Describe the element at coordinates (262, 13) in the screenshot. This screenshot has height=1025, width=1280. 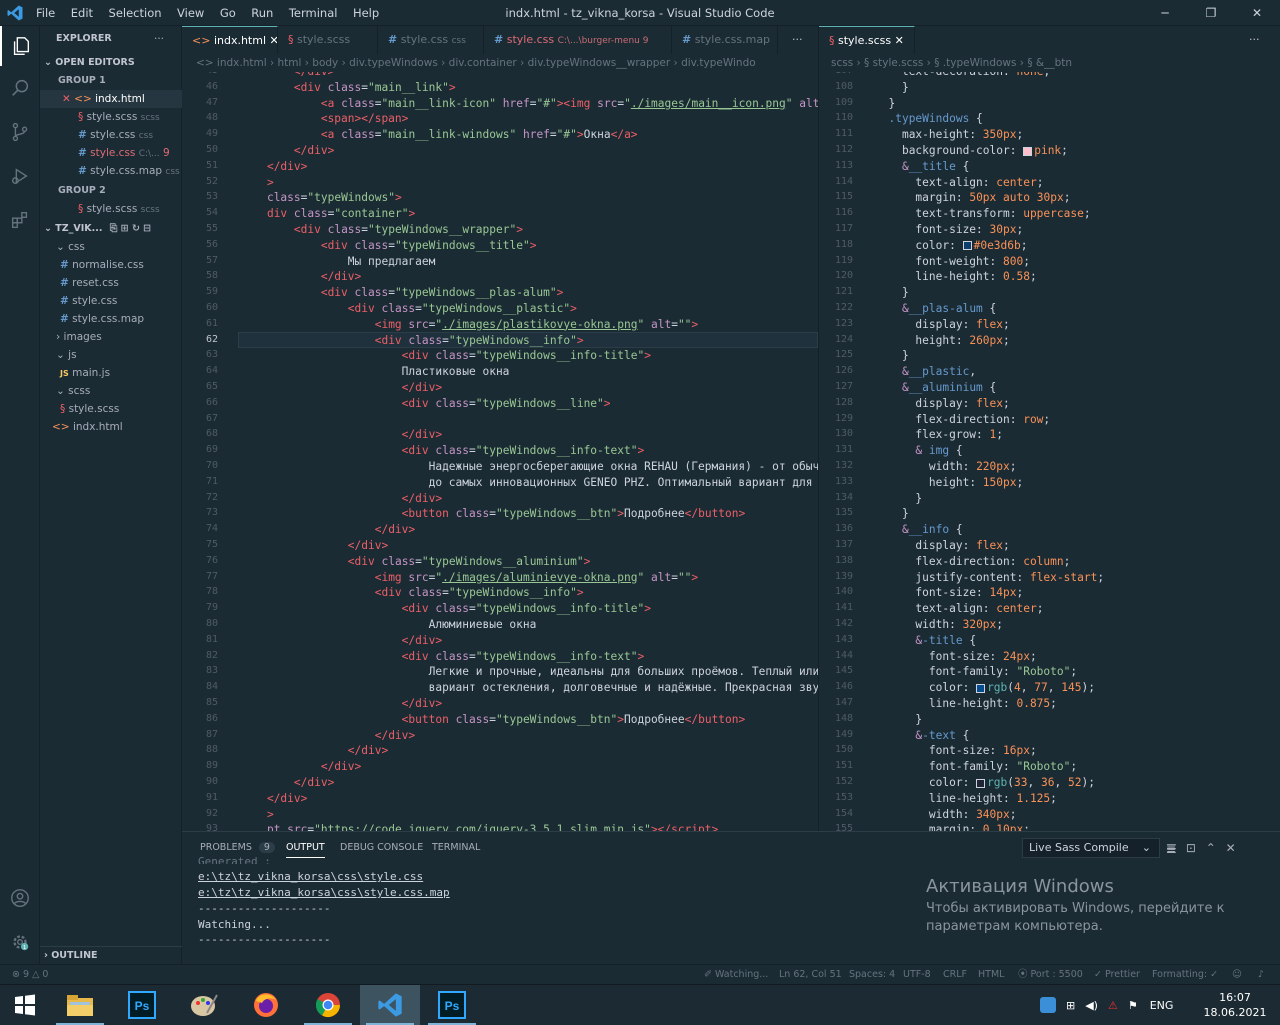
I see `menu-run: Run` at that location.